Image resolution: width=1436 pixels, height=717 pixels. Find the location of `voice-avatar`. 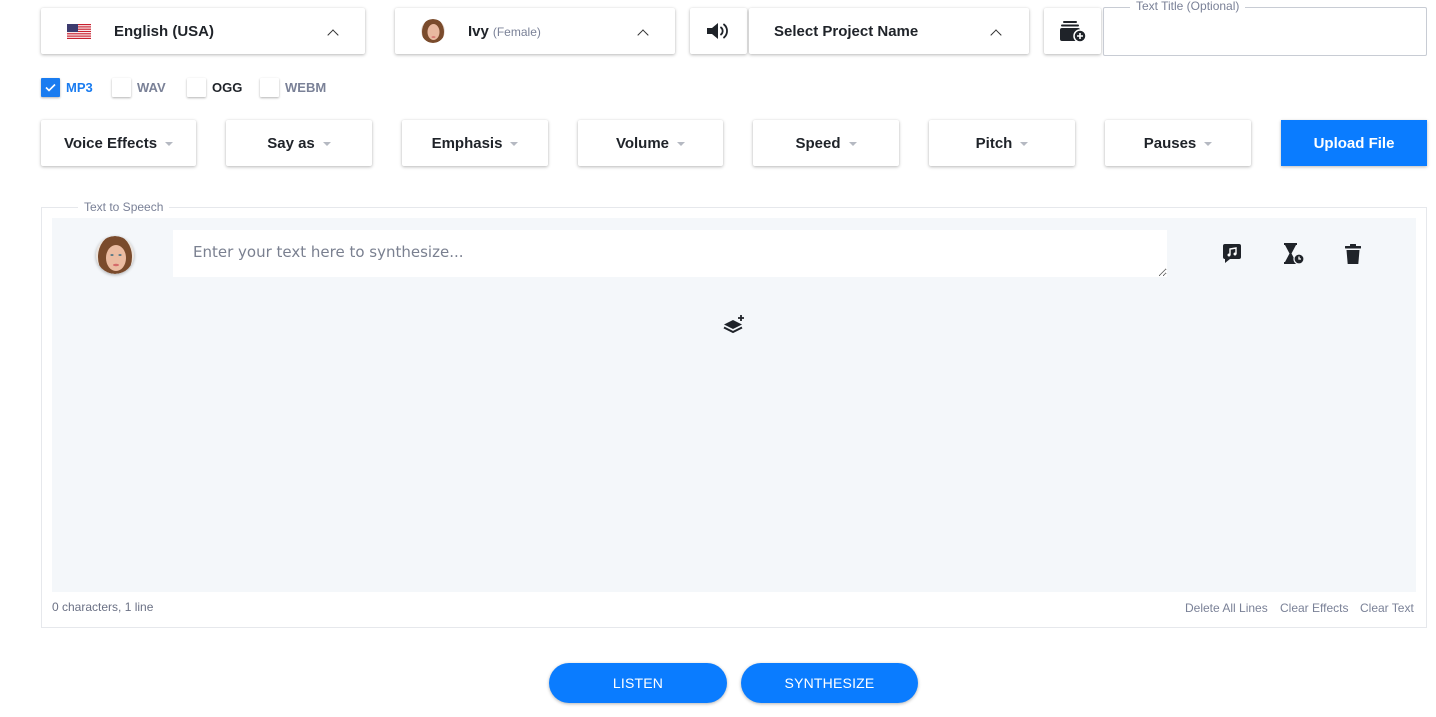

voice-avatar is located at coordinates (433, 31).